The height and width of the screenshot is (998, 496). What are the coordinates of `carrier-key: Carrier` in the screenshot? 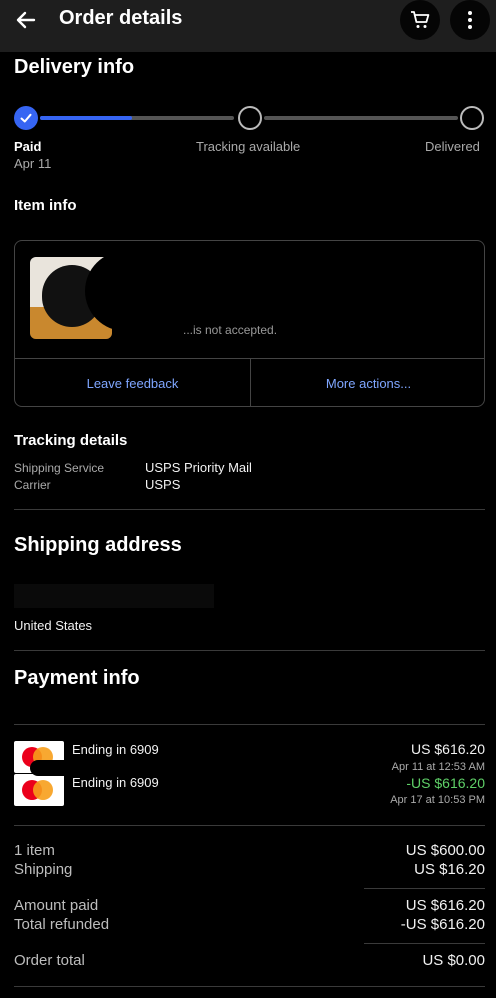 It's located at (32, 485).